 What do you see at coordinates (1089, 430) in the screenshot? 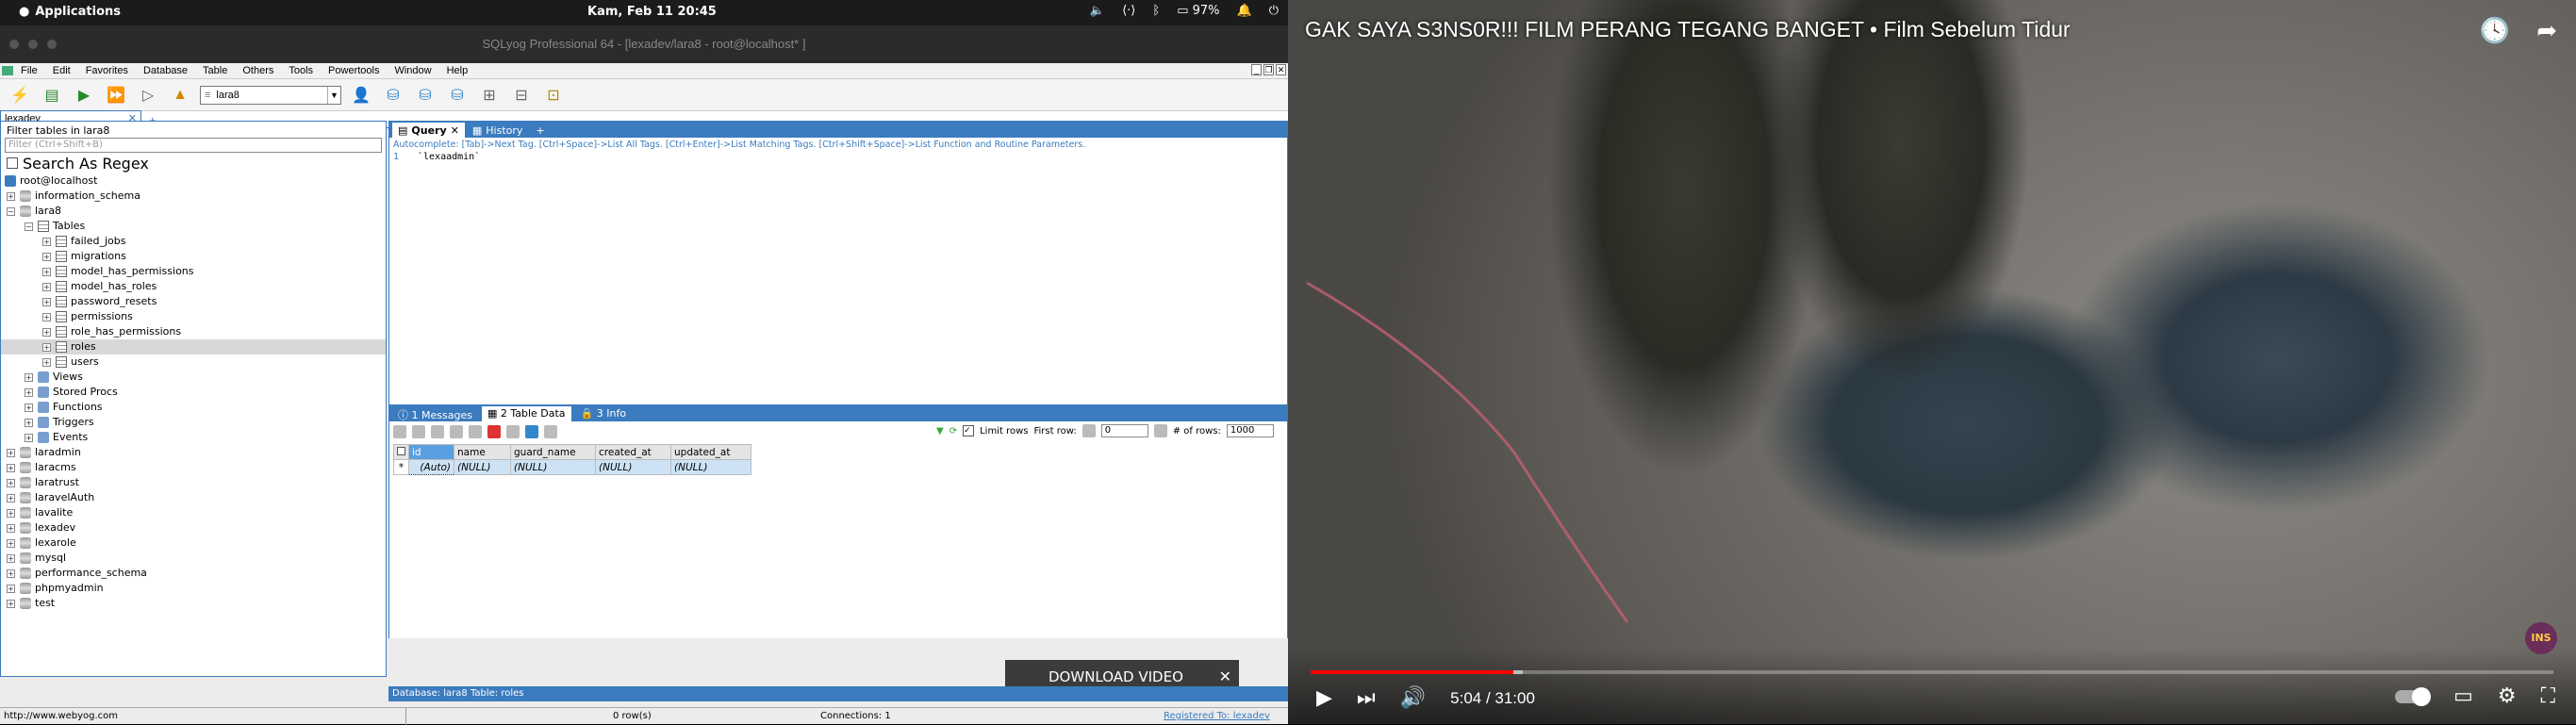
I see `prev-page-icon` at bounding box center [1089, 430].